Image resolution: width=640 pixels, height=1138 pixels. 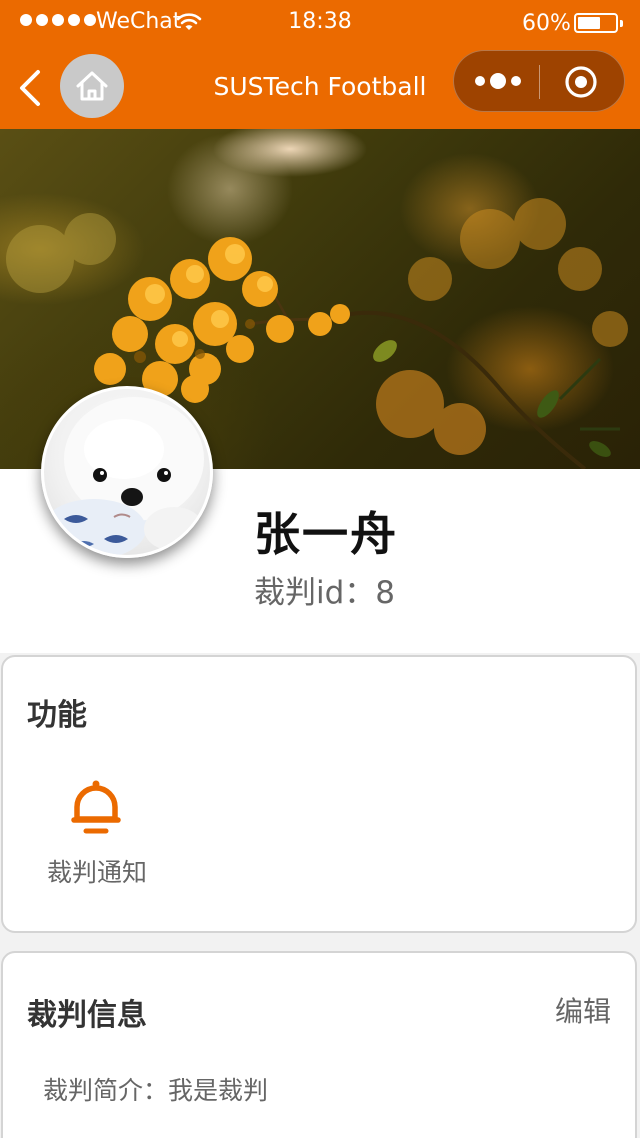 I want to click on referee-name: 张一舟, so click(x=326, y=534).